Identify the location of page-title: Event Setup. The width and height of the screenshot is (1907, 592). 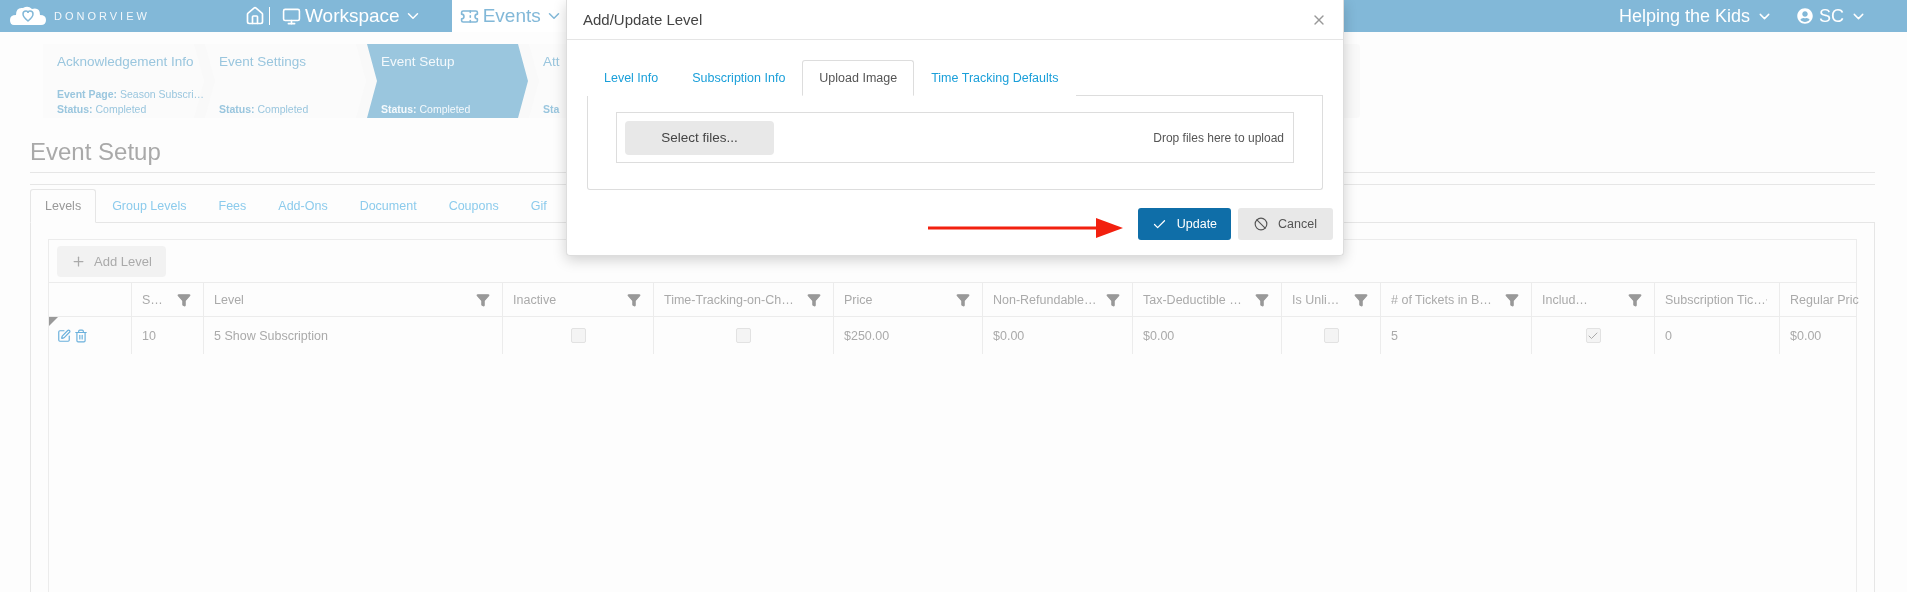
(95, 152).